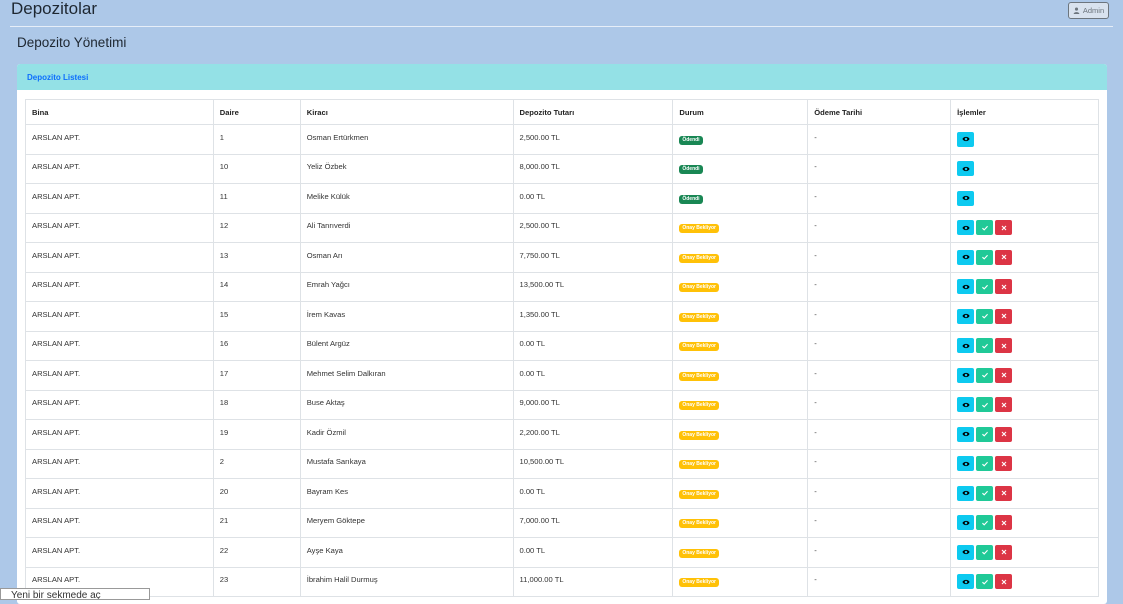 The width and height of the screenshot is (1123, 604). I want to click on page-title: Depozitolar, so click(54, 9).